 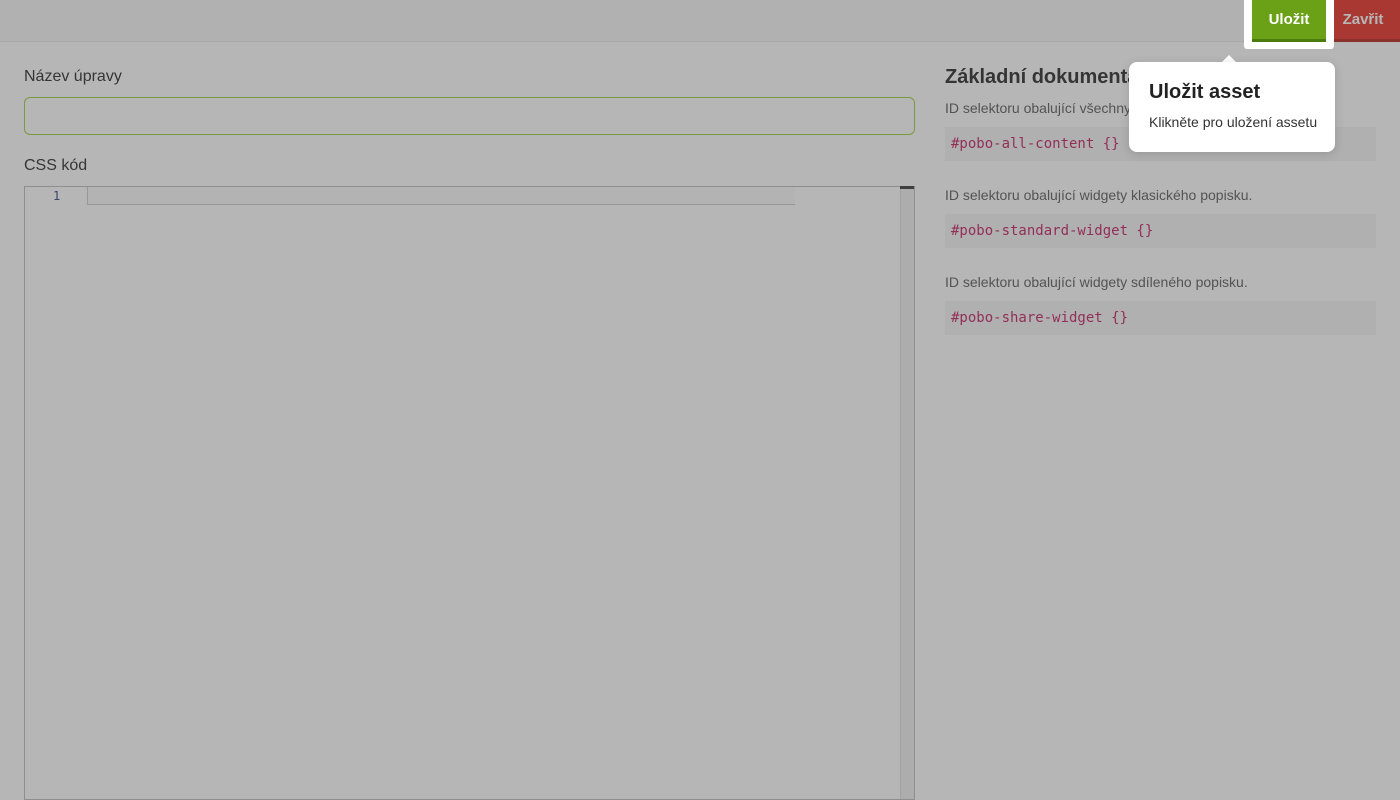 What do you see at coordinates (1289, 21) in the screenshot?
I see `highlighted-save-button: Uložit` at bounding box center [1289, 21].